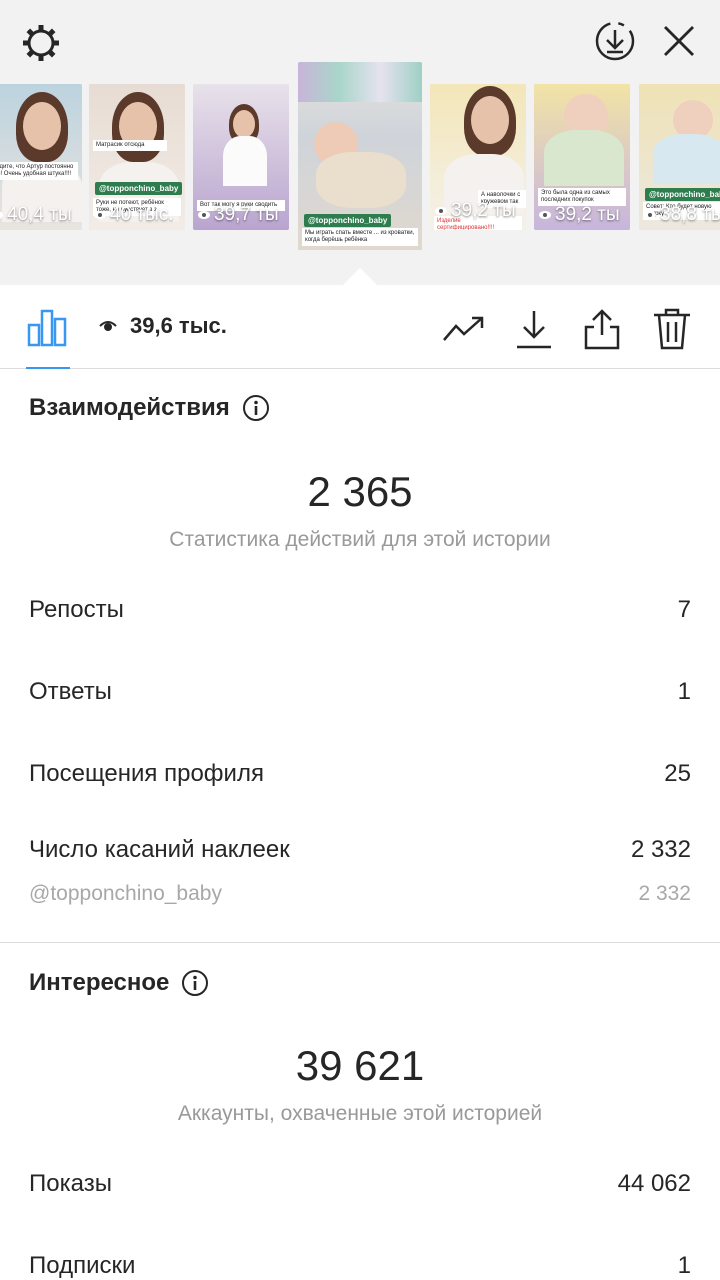 This screenshot has width=720, height=1280. Describe the element at coordinates (690, 214) in the screenshot. I see `story-views-count: 38,8 ты` at that location.